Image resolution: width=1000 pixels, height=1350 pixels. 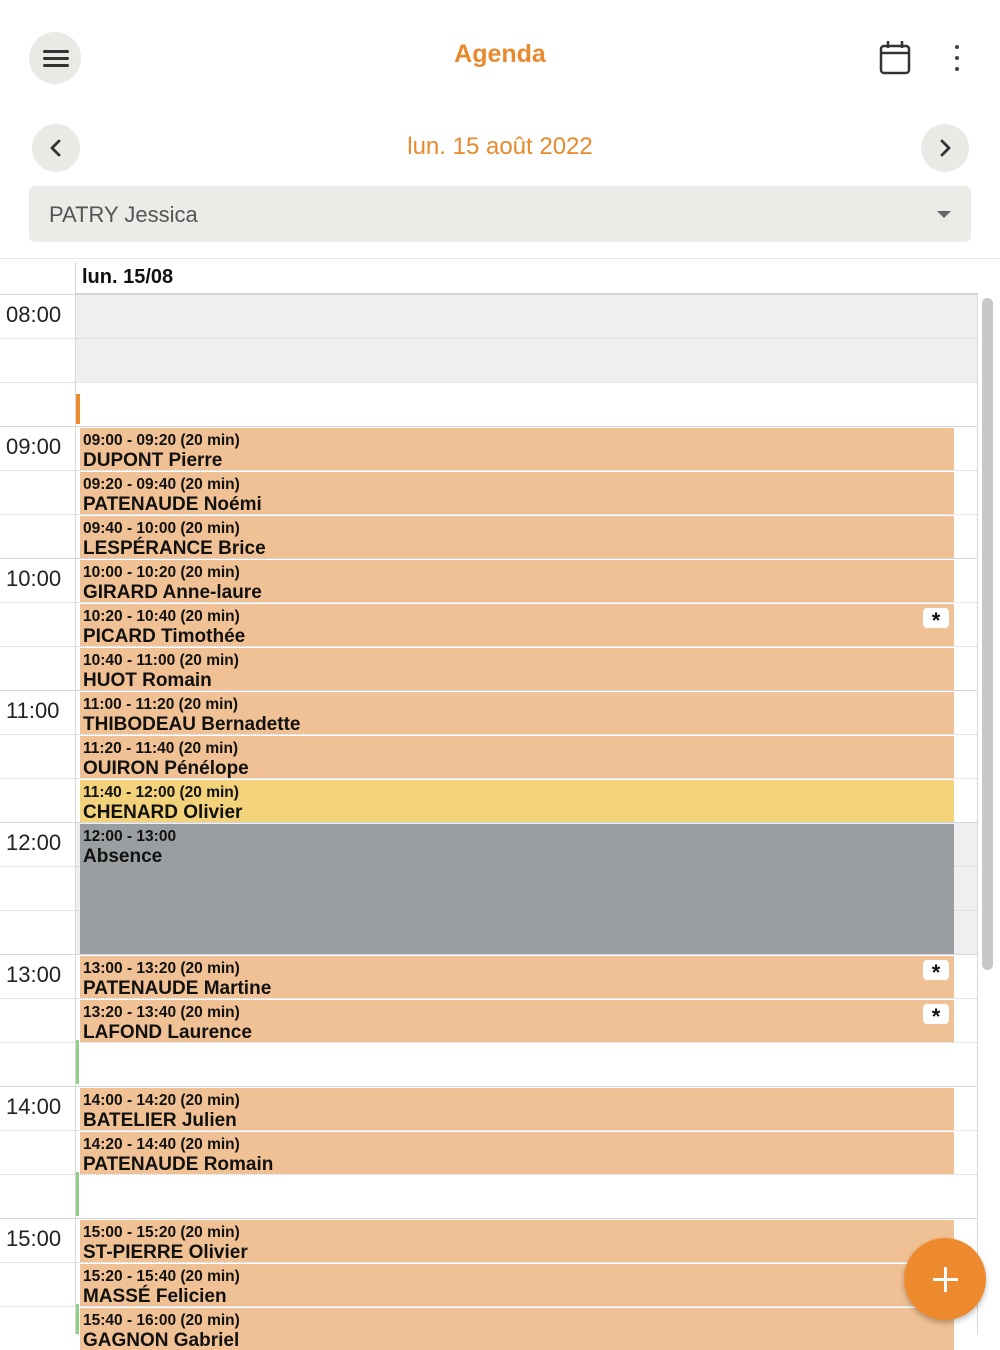 I want to click on hour-label: 15:00, so click(x=34, y=1238).